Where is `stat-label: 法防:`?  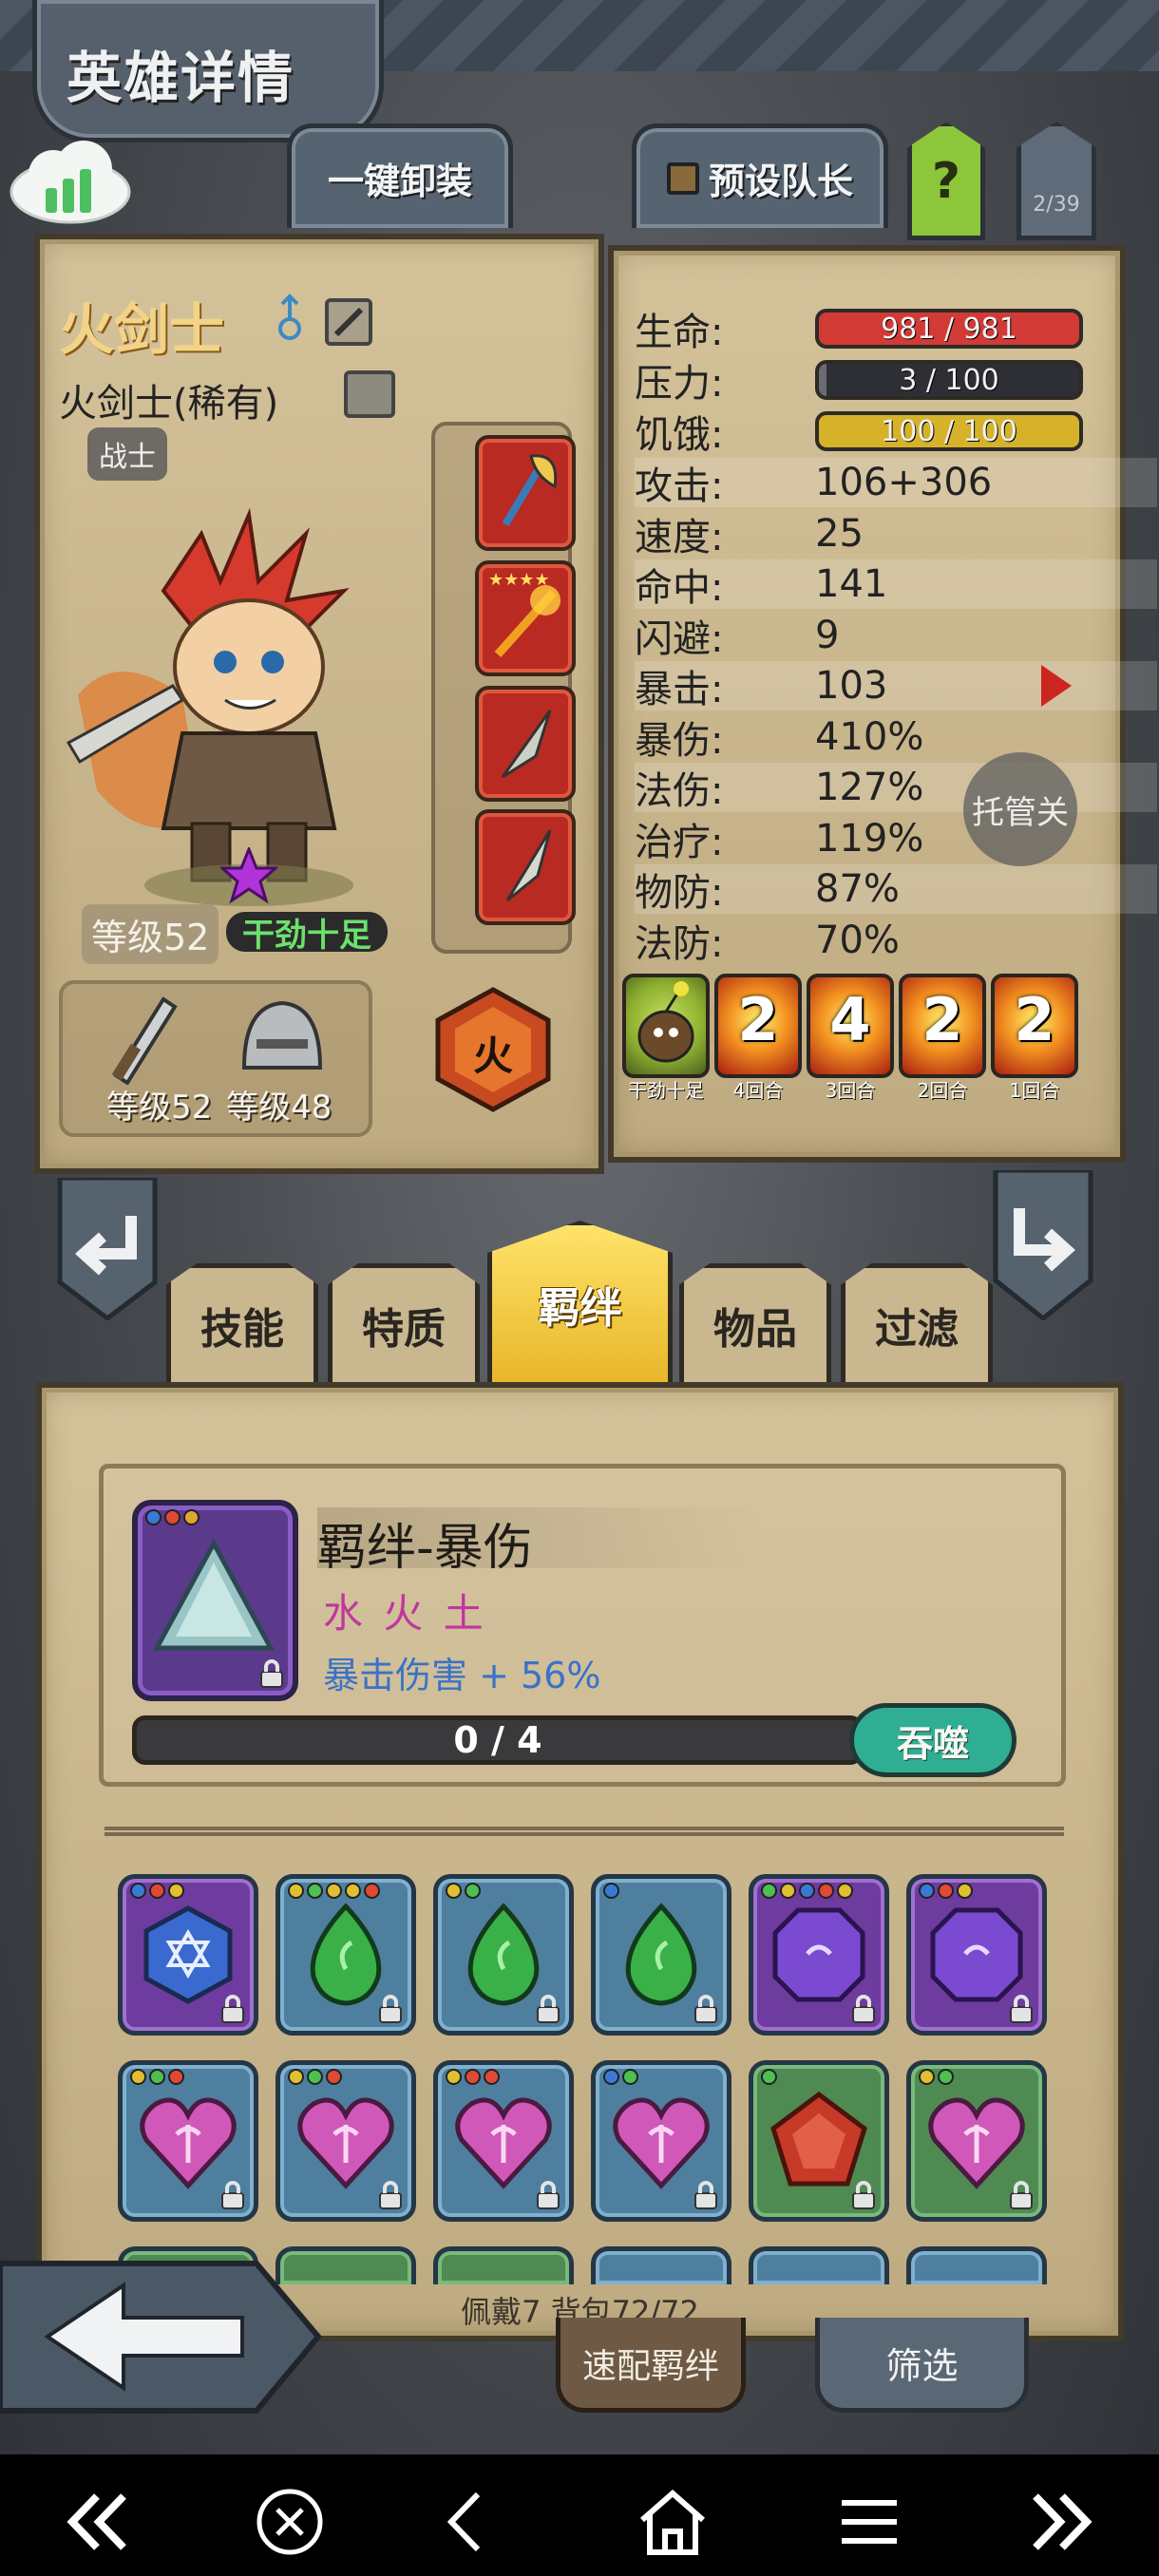
stat-label: 法防: is located at coordinates (679, 943).